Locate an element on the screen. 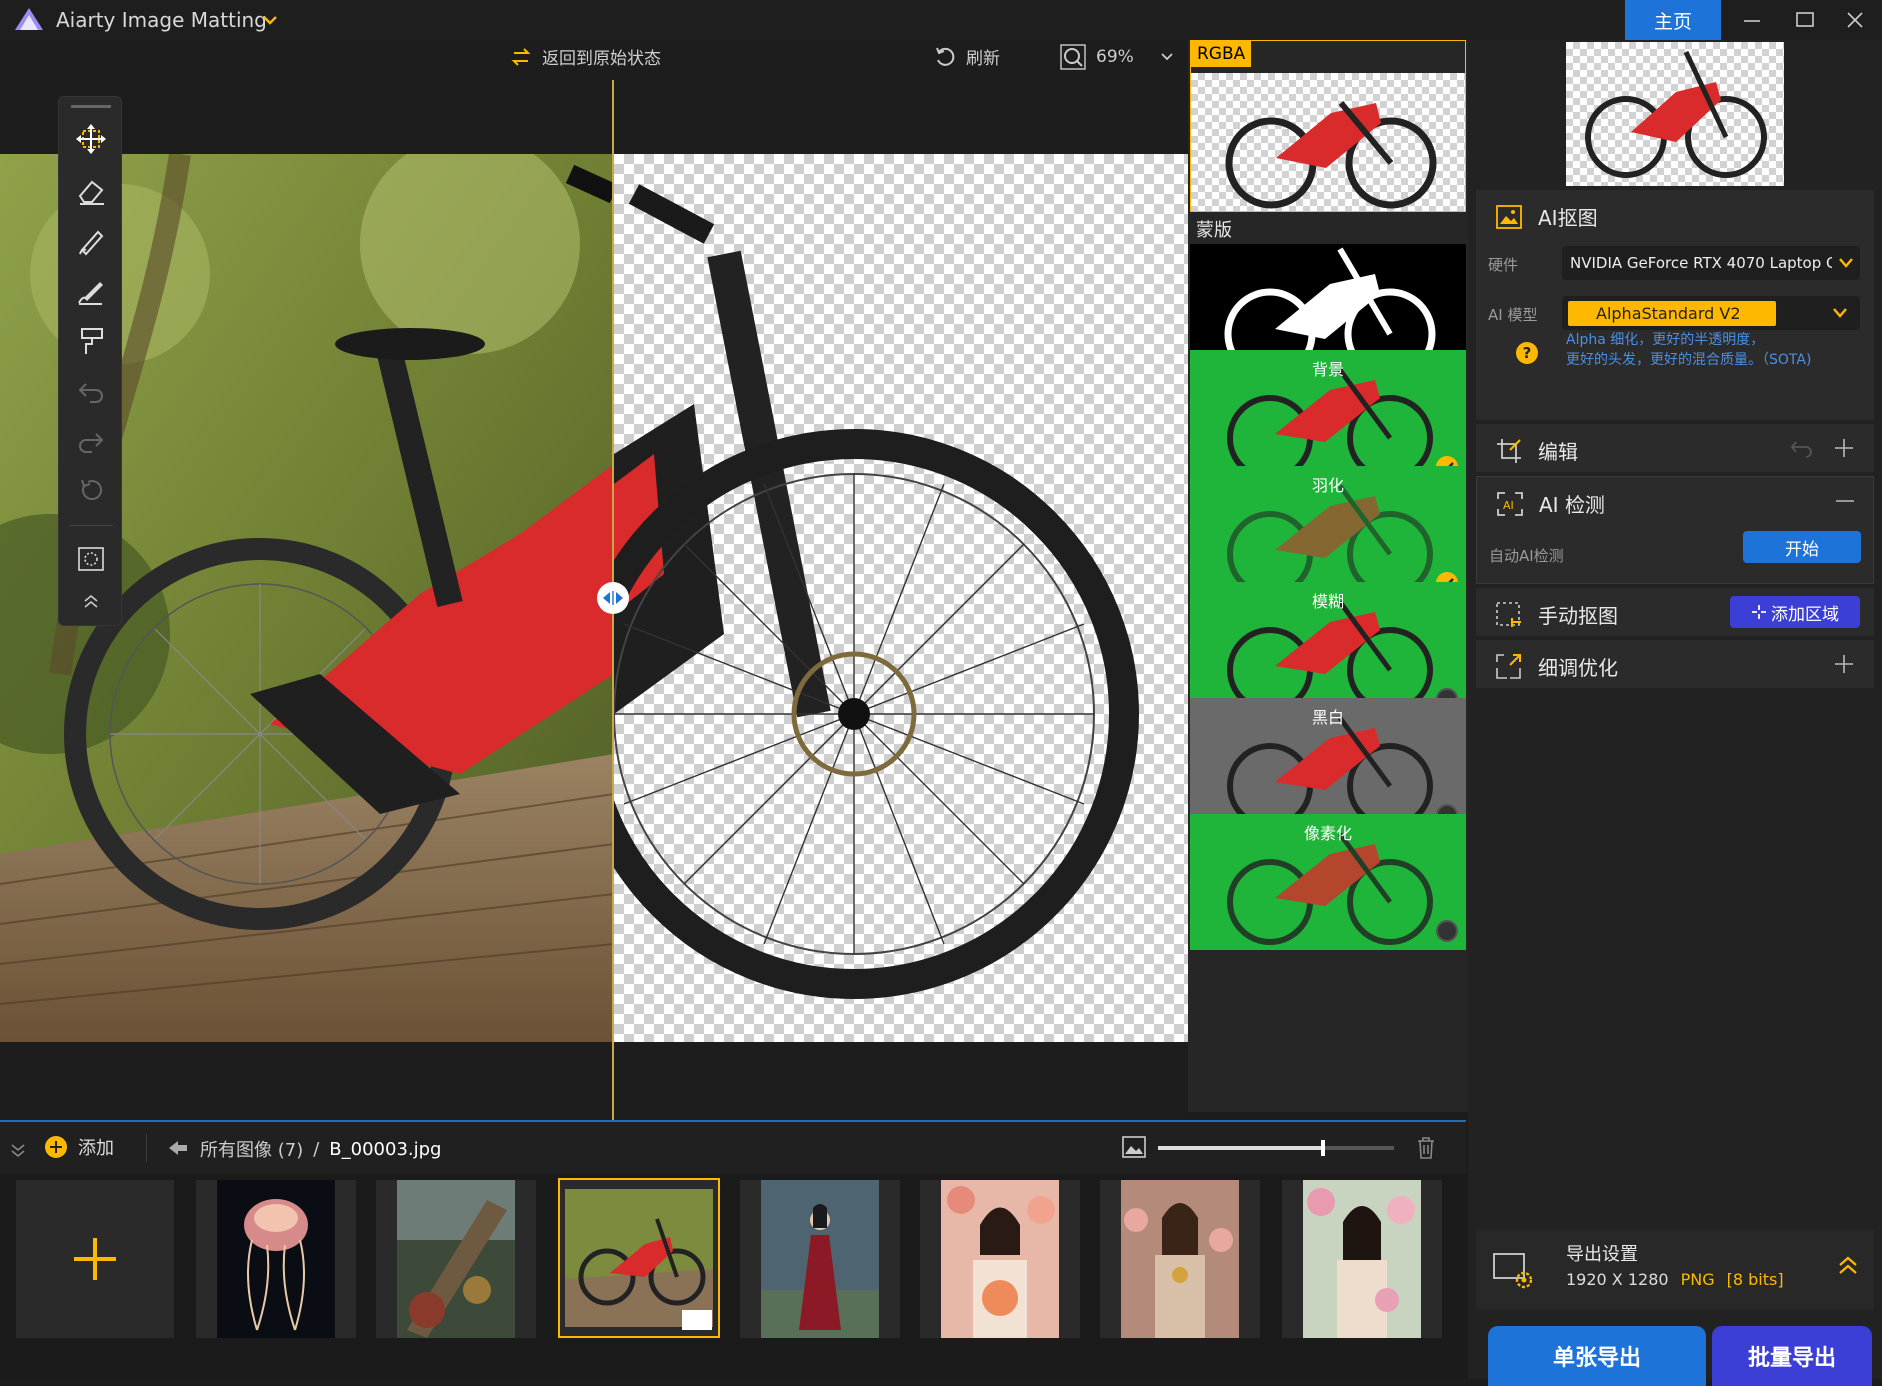  edit-title: 编辑 is located at coordinates (1558, 452).